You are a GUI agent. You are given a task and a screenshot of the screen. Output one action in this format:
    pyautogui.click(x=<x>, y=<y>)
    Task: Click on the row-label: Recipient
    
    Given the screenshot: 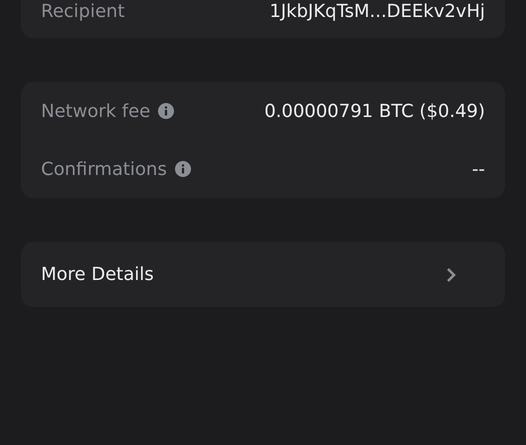 What is the action you would take?
    pyautogui.click(x=83, y=12)
    